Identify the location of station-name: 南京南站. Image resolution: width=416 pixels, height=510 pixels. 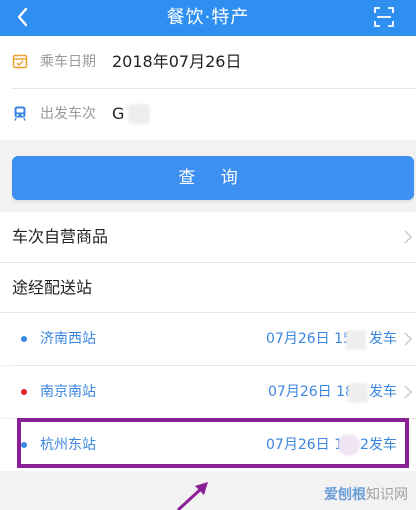
(68, 392).